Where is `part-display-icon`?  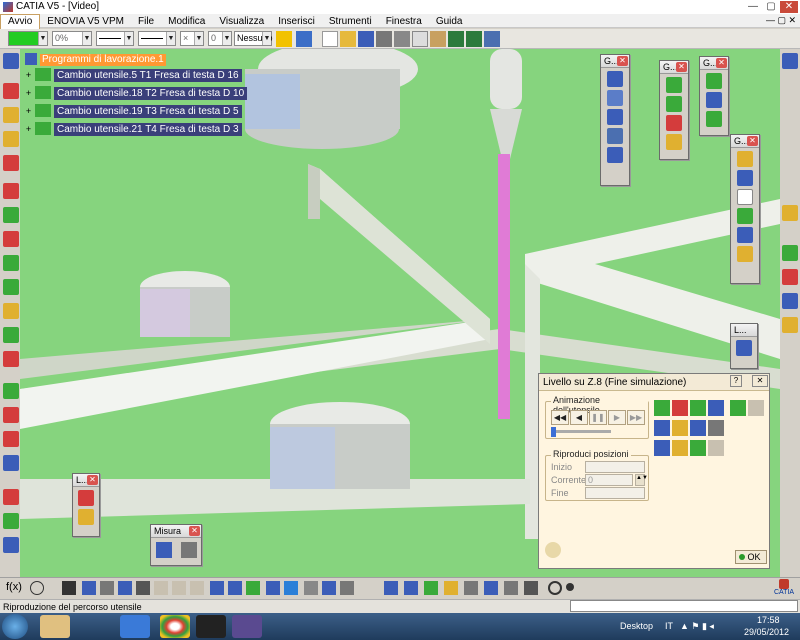 part-display-icon is located at coordinates (698, 448).